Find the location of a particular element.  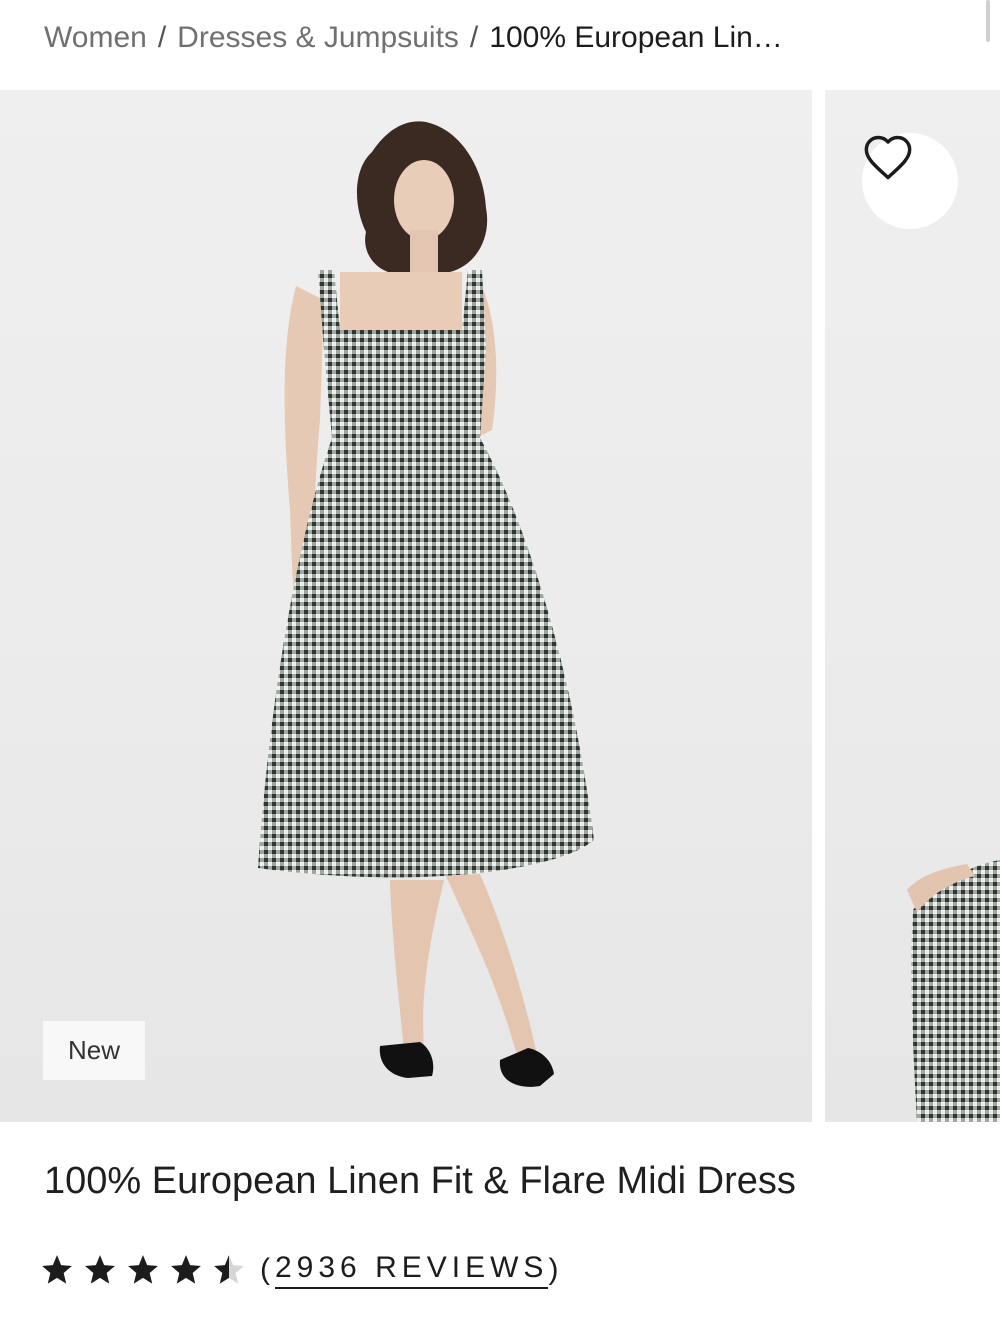

breadcrumb-dresses-jumpsuits: Dresses & Jumpsuits is located at coordinates (318, 38).